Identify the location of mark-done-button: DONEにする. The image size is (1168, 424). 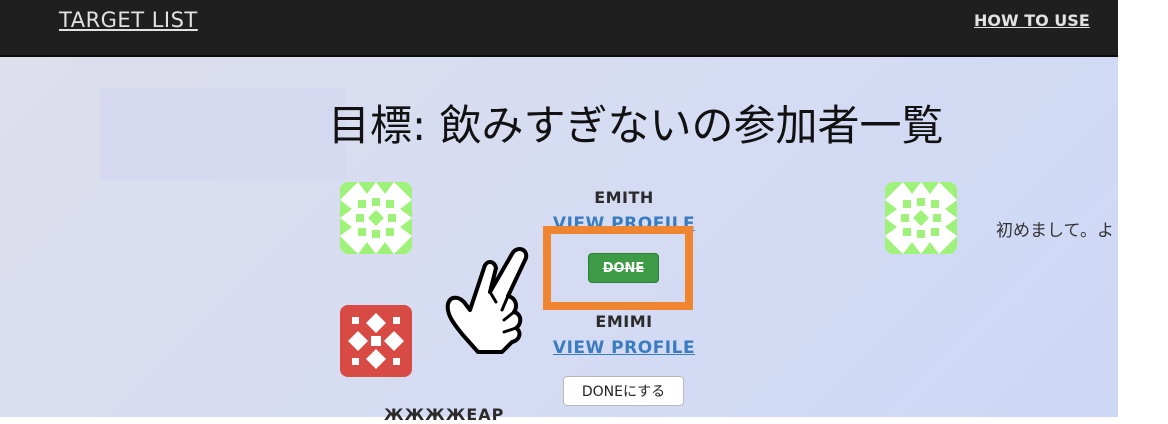
(623, 391).